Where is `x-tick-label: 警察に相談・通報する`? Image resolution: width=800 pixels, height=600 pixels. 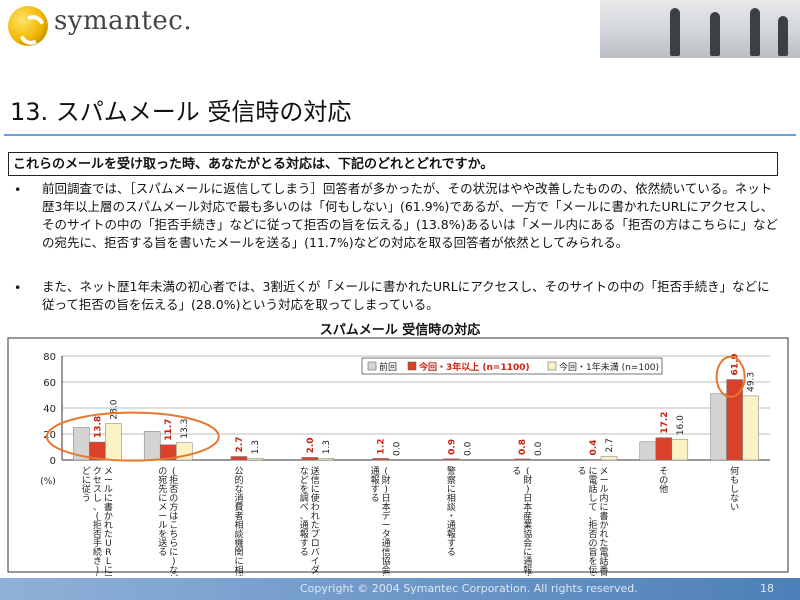
x-tick-label: 警察に相談・通報する is located at coordinates (451, 511).